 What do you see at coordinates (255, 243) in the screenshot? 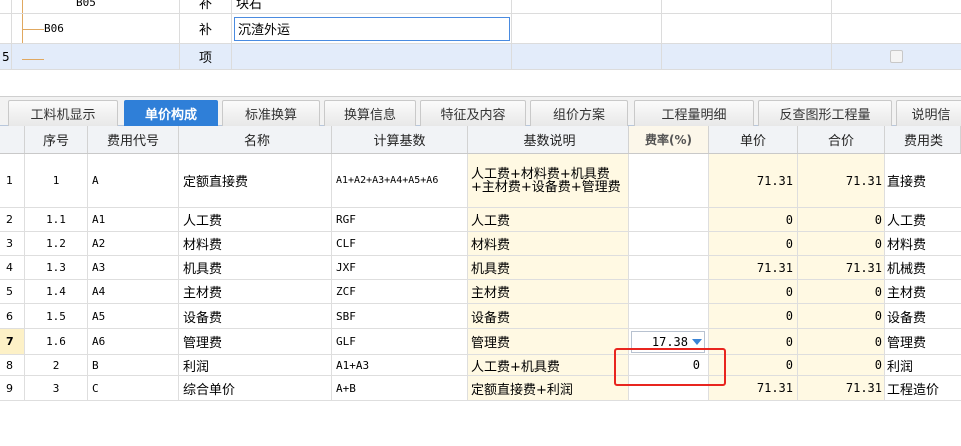
I see `row-name: 材料费` at bounding box center [255, 243].